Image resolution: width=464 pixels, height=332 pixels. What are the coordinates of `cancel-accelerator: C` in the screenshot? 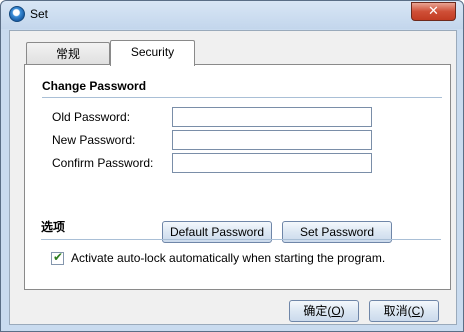 It's located at (416, 311).